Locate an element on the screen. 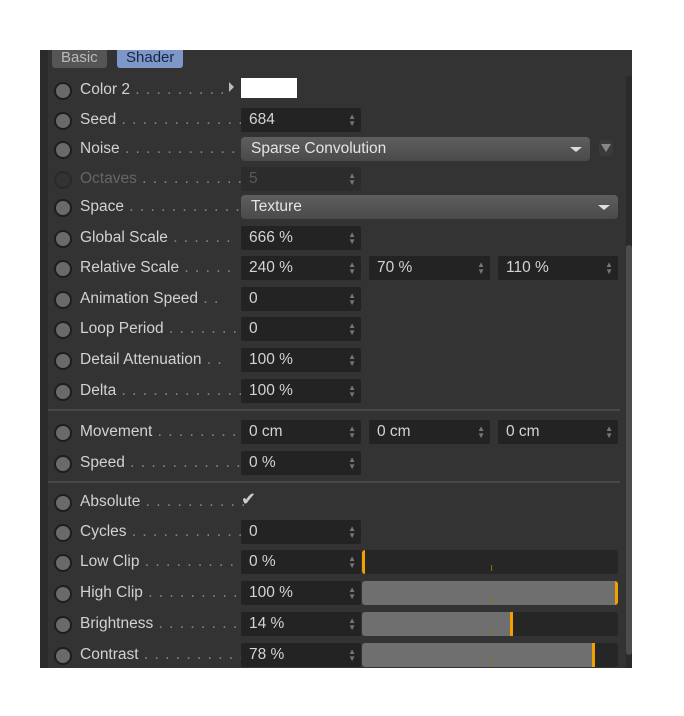 The height and width of the screenshot is (716, 684). row-speed: Speed . . . . . . . . . . . .0 % ▲ ▼ is located at coordinates (336, 464).